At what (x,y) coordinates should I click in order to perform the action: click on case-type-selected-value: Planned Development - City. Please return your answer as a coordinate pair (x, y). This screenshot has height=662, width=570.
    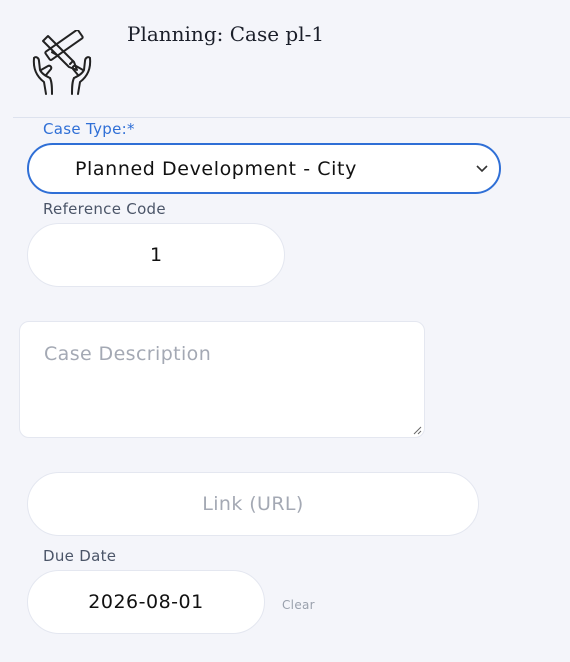
    Looking at the image, I should click on (216, 169).